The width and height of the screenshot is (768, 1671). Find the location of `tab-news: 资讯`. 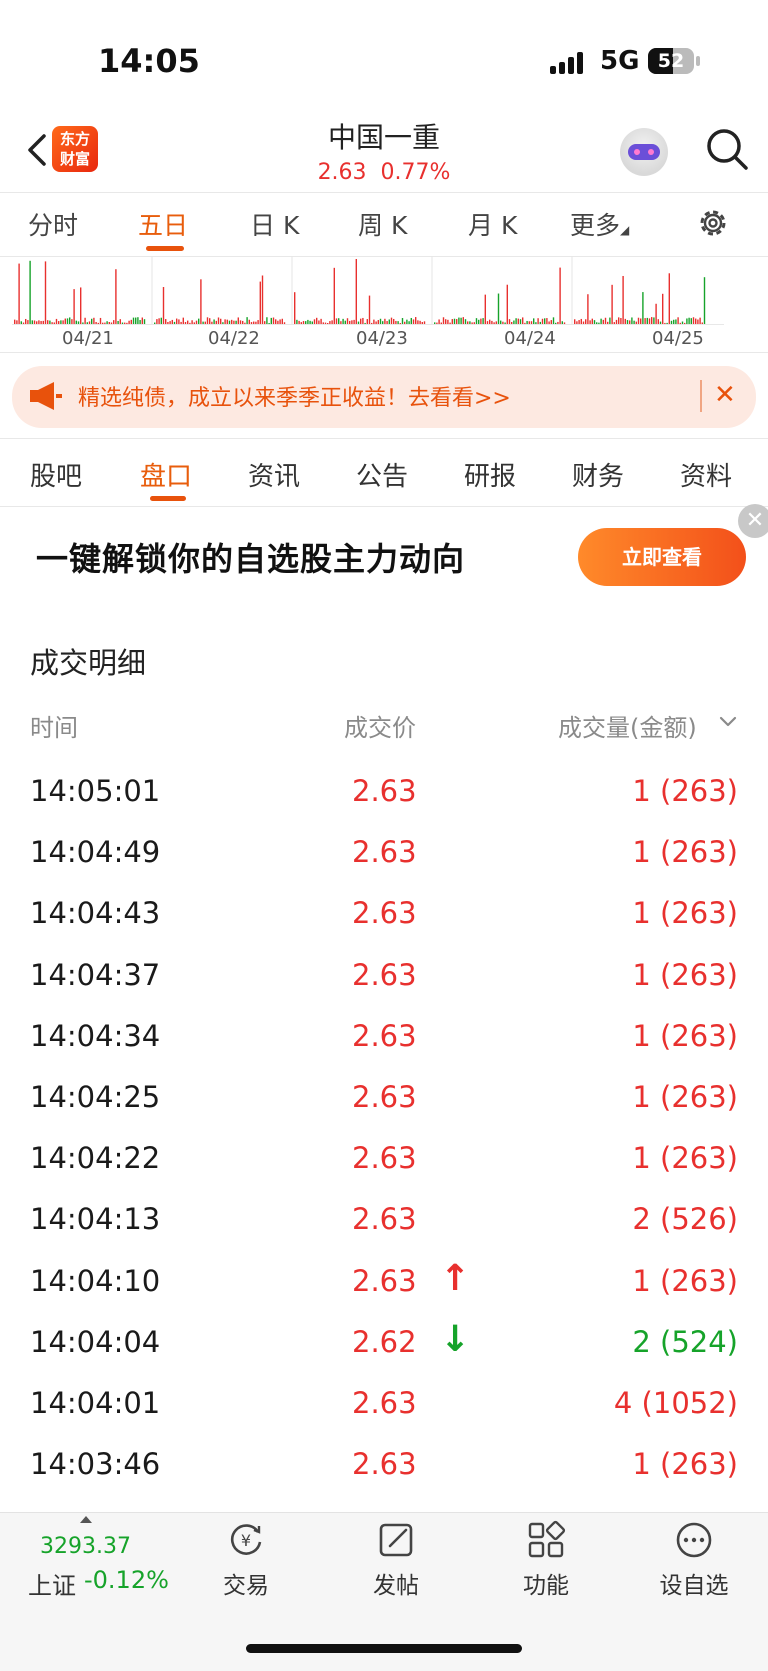

tab-news: 资讯 is located at coordinates (274, 474).